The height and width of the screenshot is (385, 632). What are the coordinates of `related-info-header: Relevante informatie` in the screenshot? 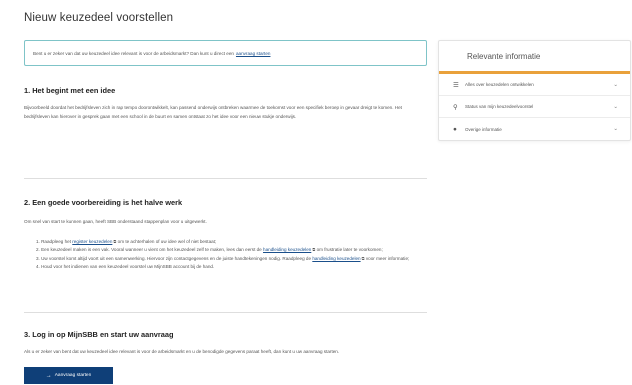 It's located at (534, 57).